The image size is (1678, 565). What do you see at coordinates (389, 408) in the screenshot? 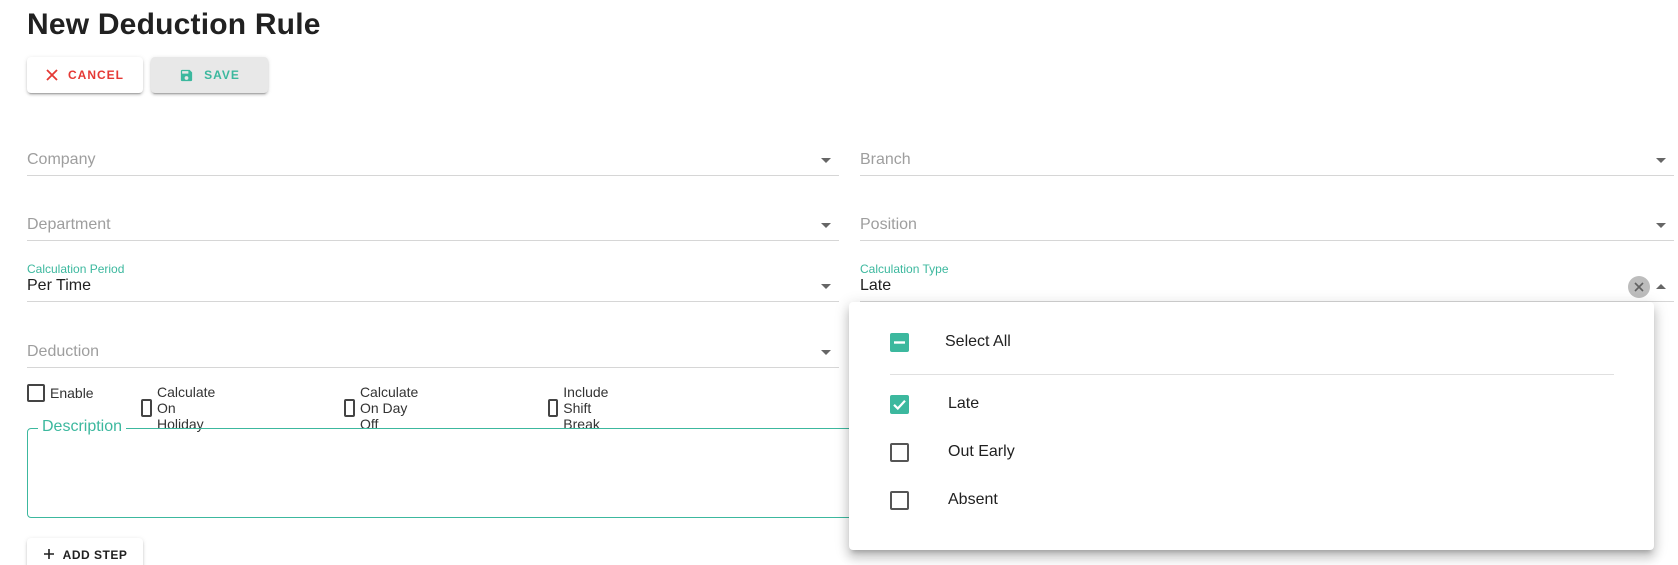
I see `calculate-on-day-off-label: Calculate On Day Off` at bounding box center [389, 408].